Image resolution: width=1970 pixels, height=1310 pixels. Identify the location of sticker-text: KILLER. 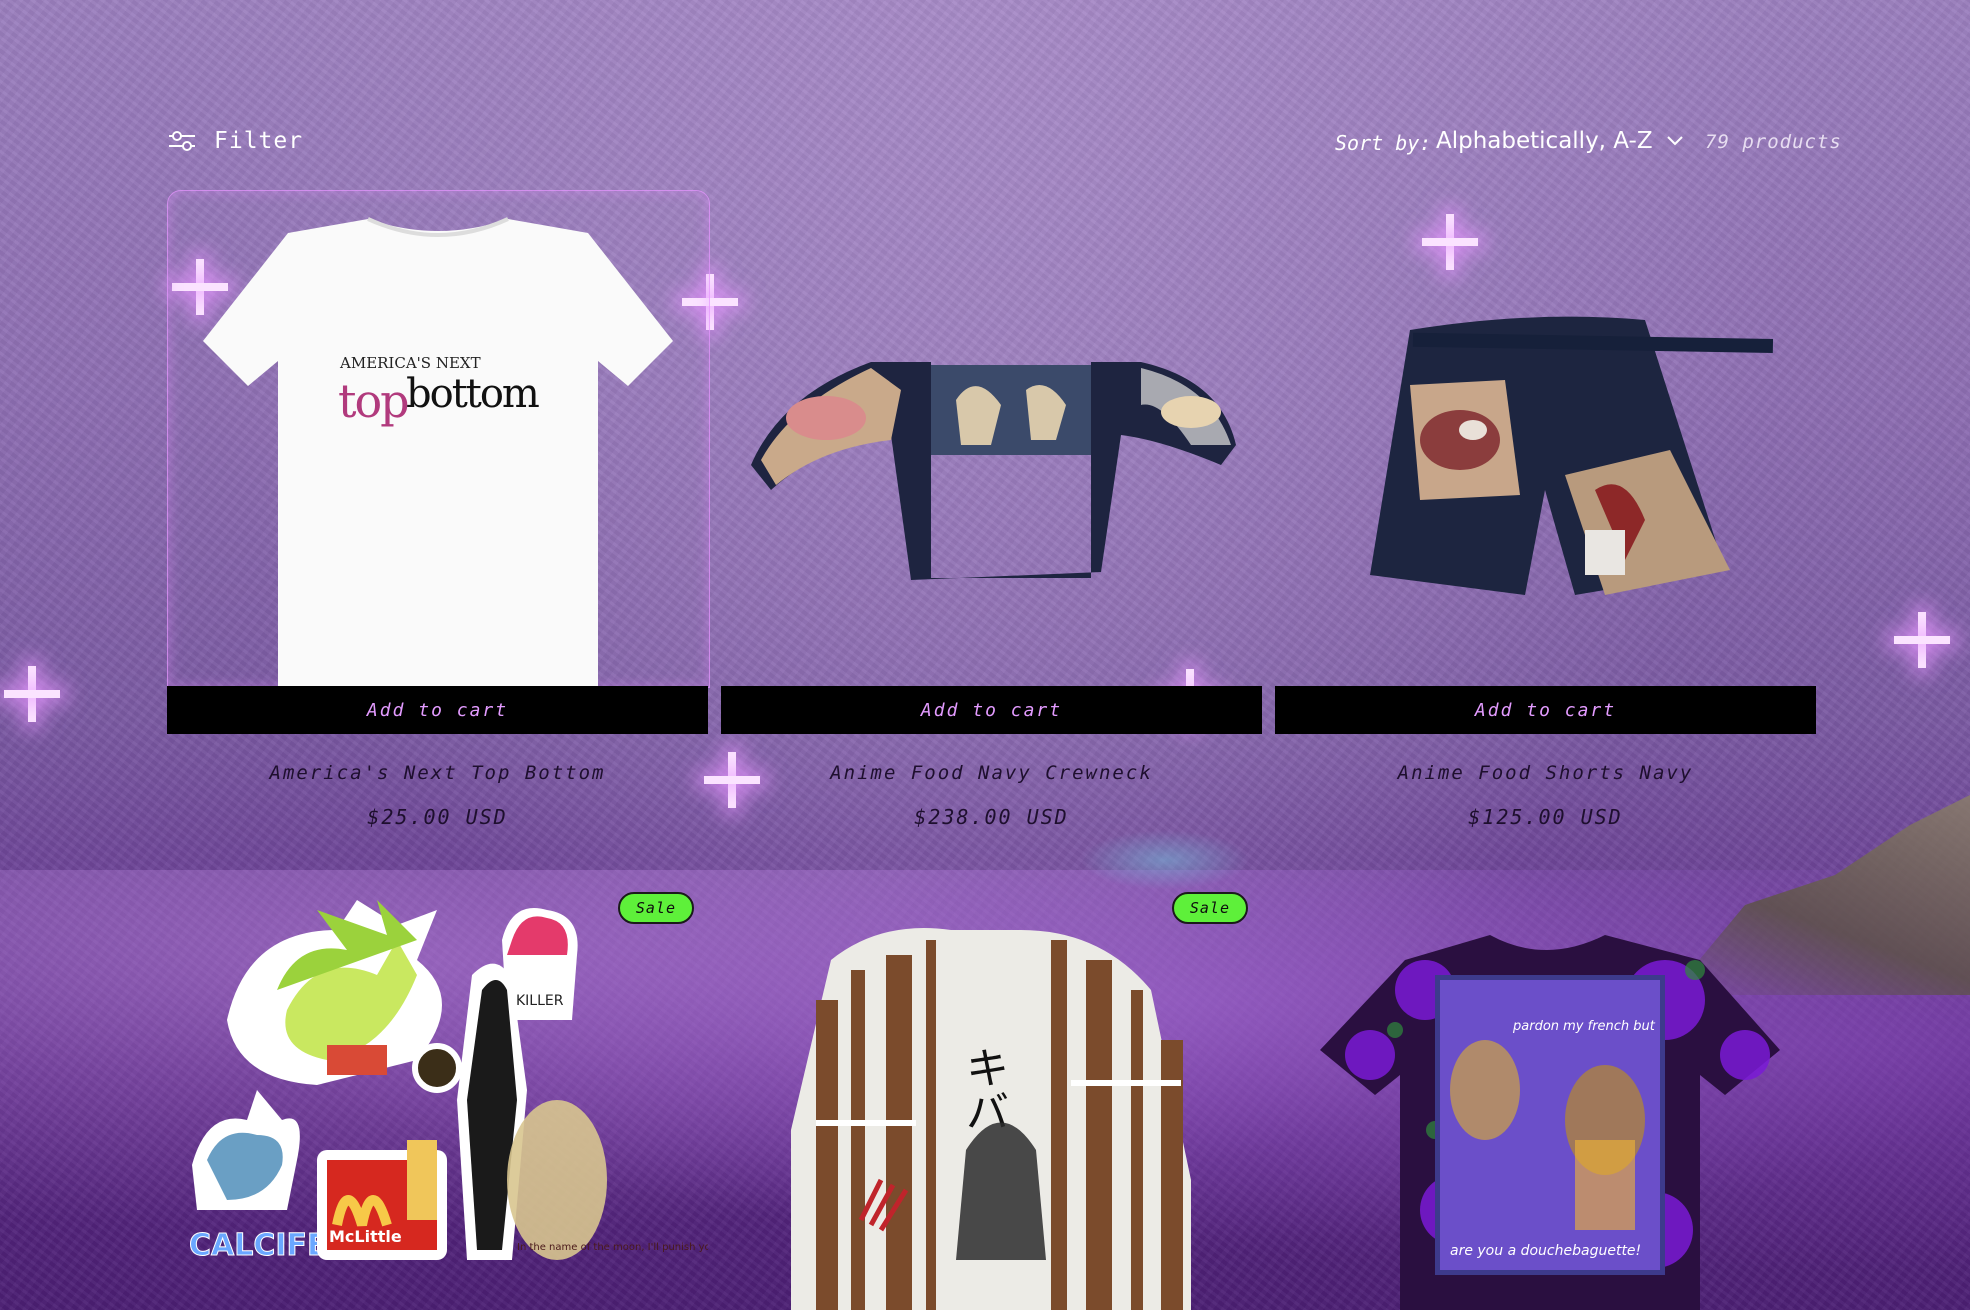
(540, 1001).